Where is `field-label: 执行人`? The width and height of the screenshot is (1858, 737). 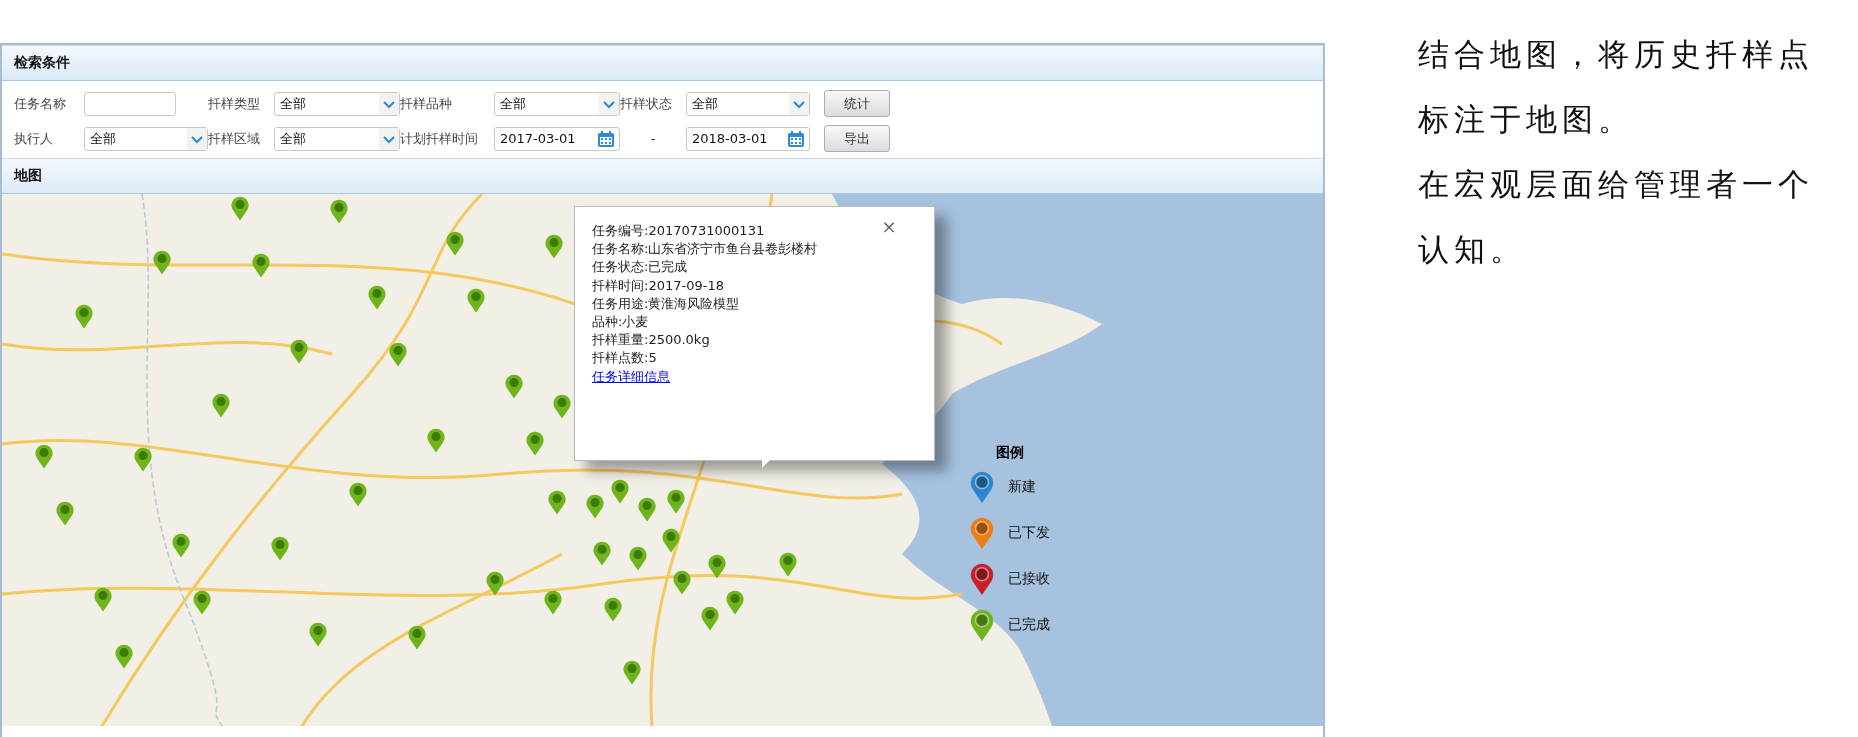 field-label: 执行人 is located at coordinates (34, 138).